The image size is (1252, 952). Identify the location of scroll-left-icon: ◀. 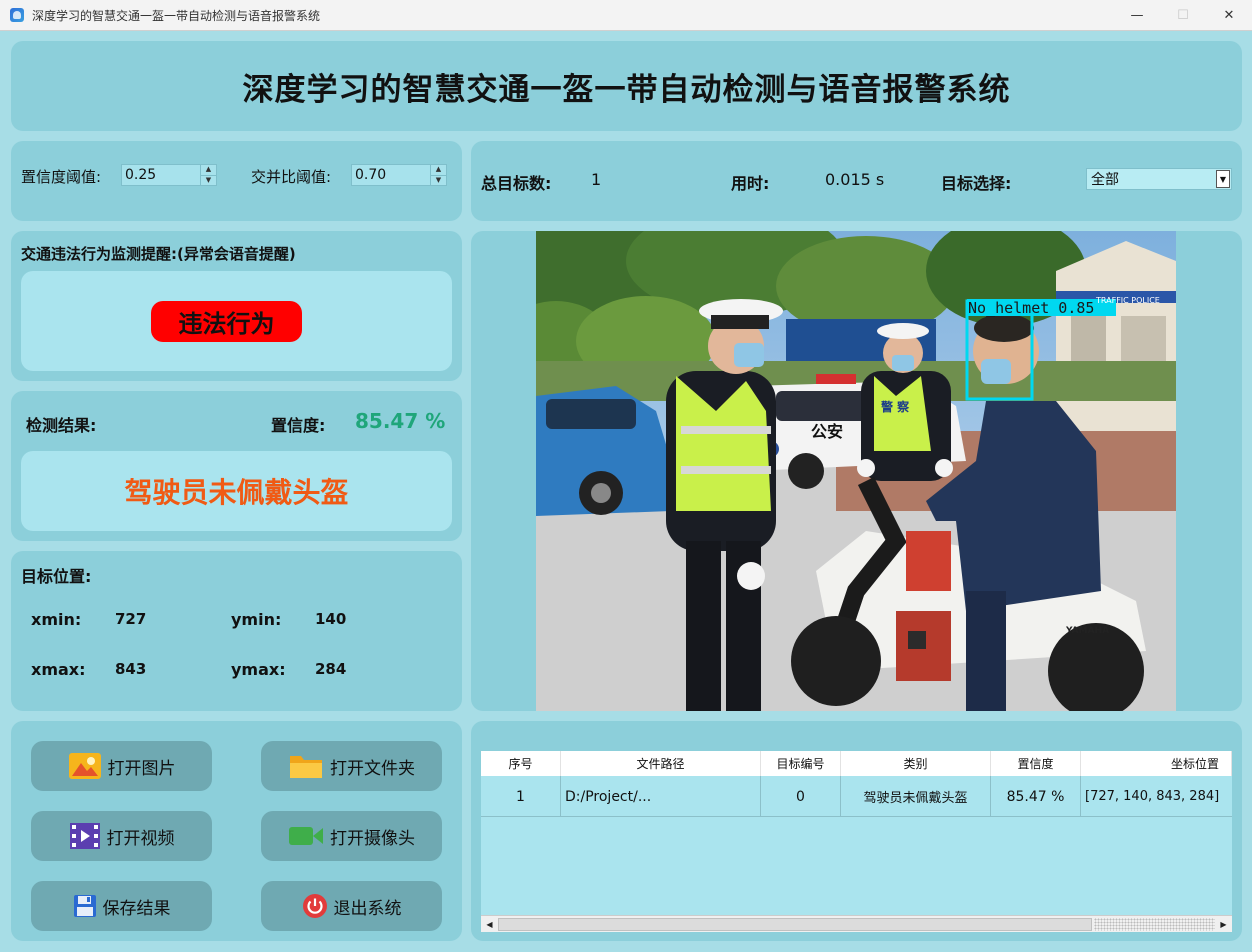
(489, 924).